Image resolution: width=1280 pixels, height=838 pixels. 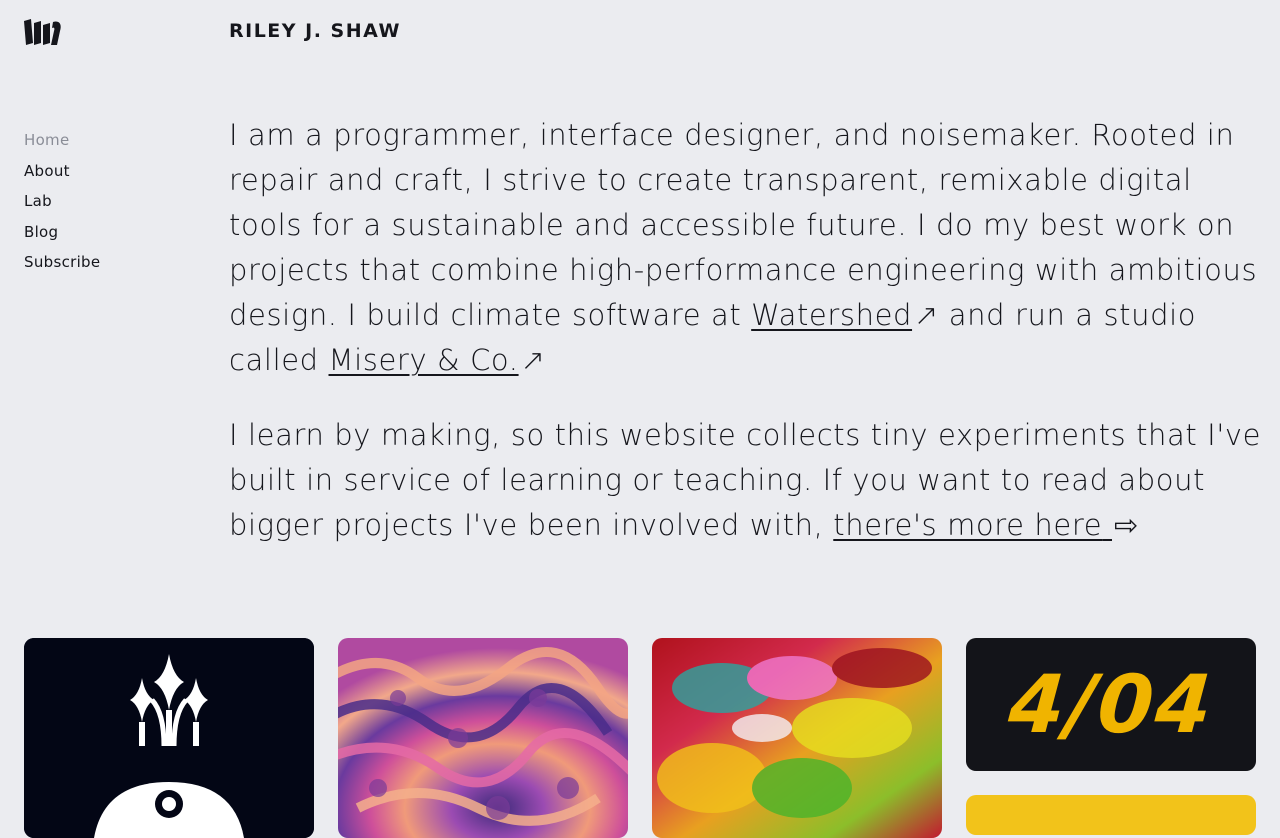 I want to click on nav-item-home: Home, so click(x=62, y=140).